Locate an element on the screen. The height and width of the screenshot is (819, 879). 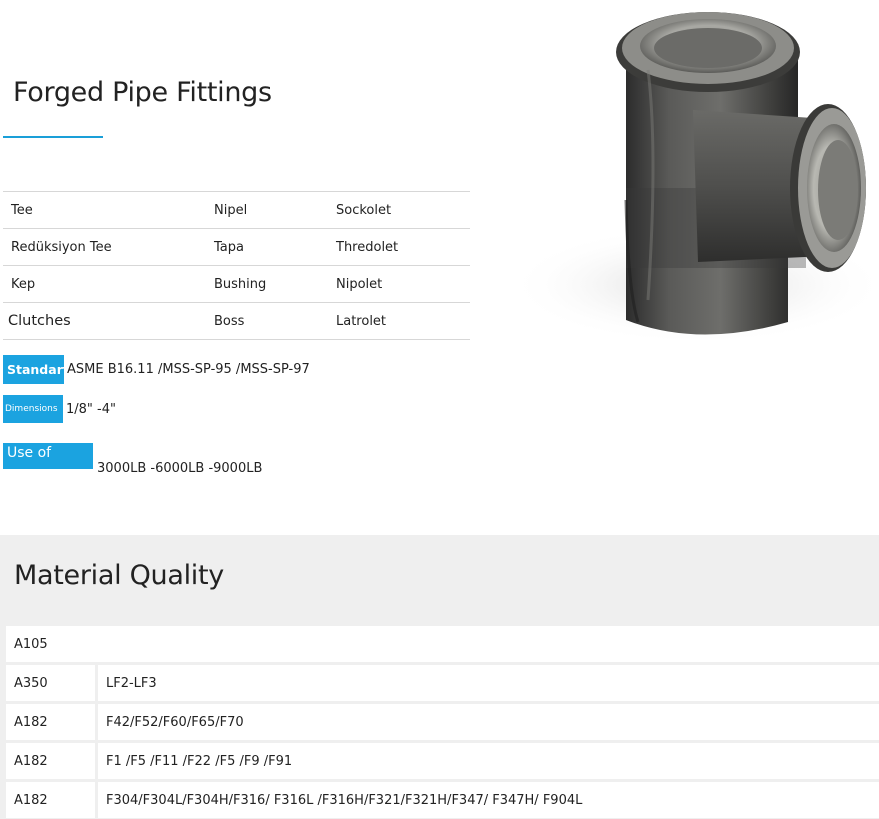
material-grade: A350 is located at coordinates (31, 683).